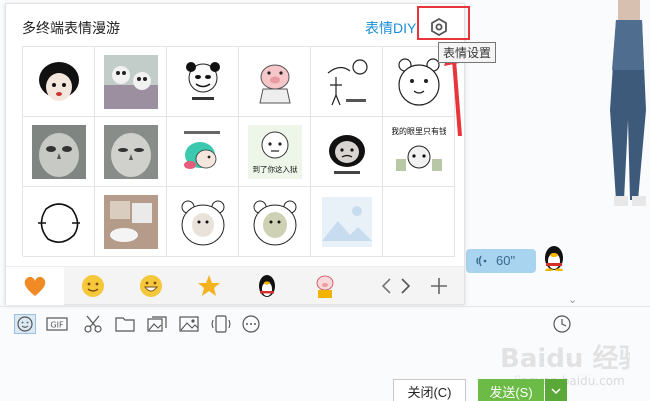  Describe the element at coordinates (565, 358) in the screenshot. I see `watermark-logo-text: Baidu 经验` at that location.